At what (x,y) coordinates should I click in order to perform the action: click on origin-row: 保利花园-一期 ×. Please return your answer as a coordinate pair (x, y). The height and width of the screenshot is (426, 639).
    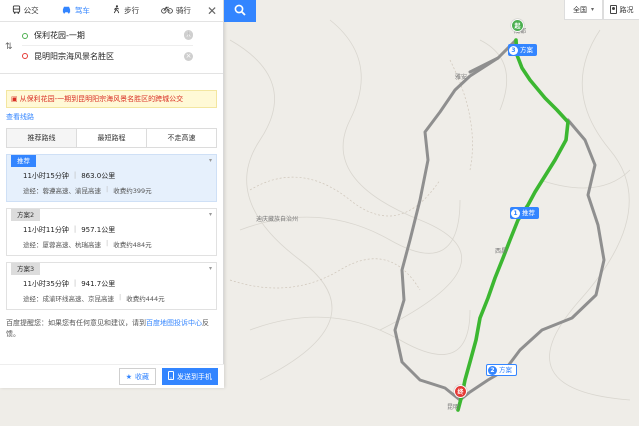
    Looking at the image, I should click on (107, 36).